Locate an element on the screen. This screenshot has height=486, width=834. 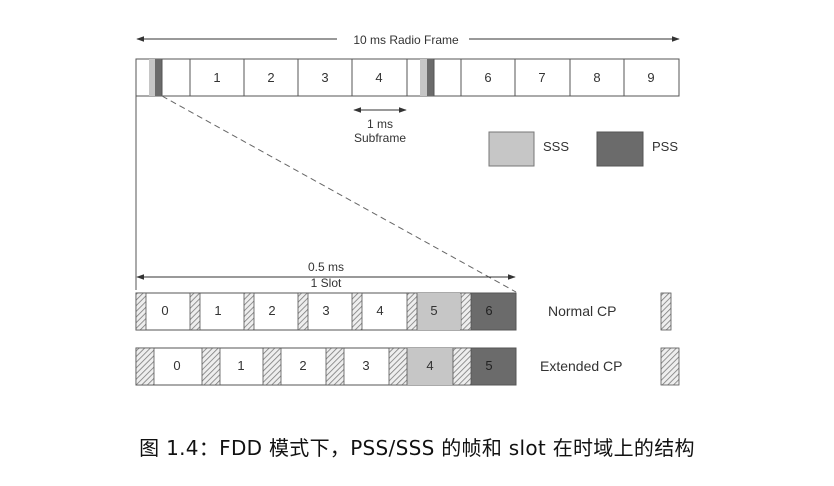
normal-symbol-label: 3 is located at coordinates (325, 310).